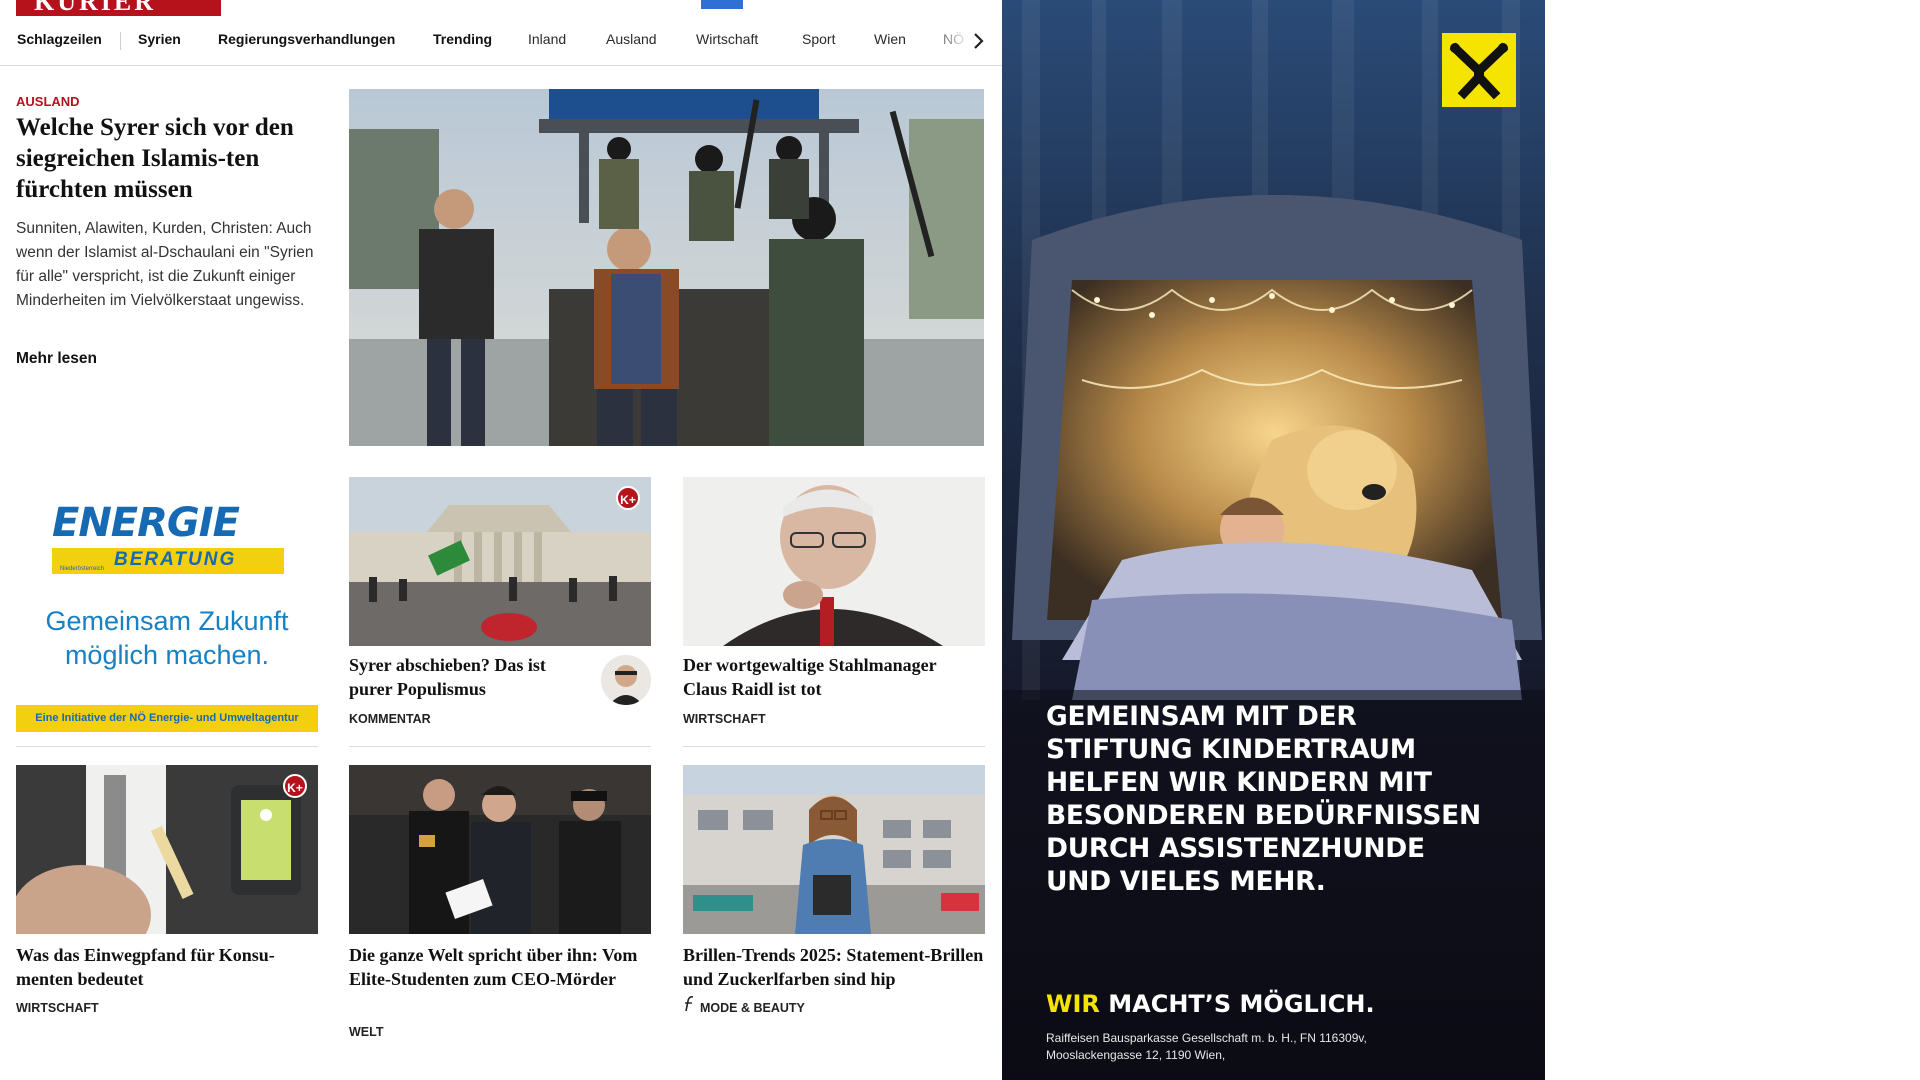 The image size is (1920, 1080). What do you see at coordinates (1201, 716) in the screenshot?
I see `ad-headline-line: GEMEINSAM MIT DER` at bounding box center [1201, 716].